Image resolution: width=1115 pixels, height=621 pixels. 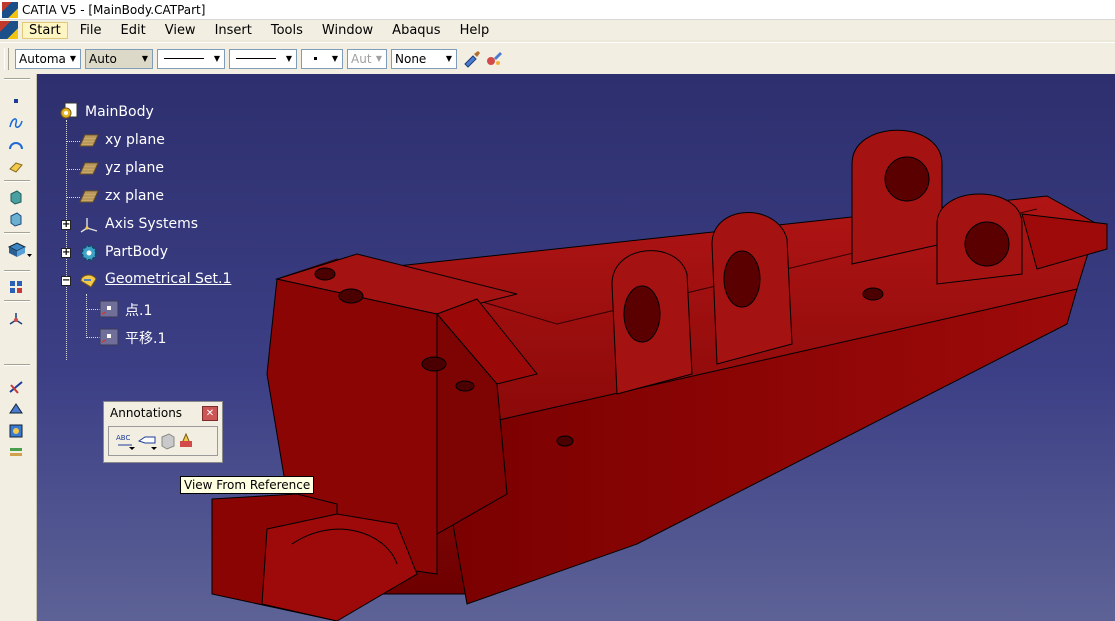 I want to click on axis-icon, so click(x=89, y=225).